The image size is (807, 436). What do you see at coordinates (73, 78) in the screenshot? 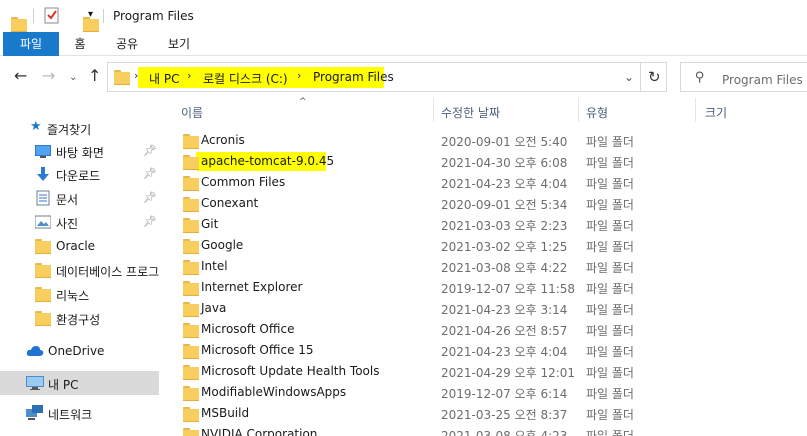
I see `recent-locations-icon: ⌄` at bounding box center [73, 78].